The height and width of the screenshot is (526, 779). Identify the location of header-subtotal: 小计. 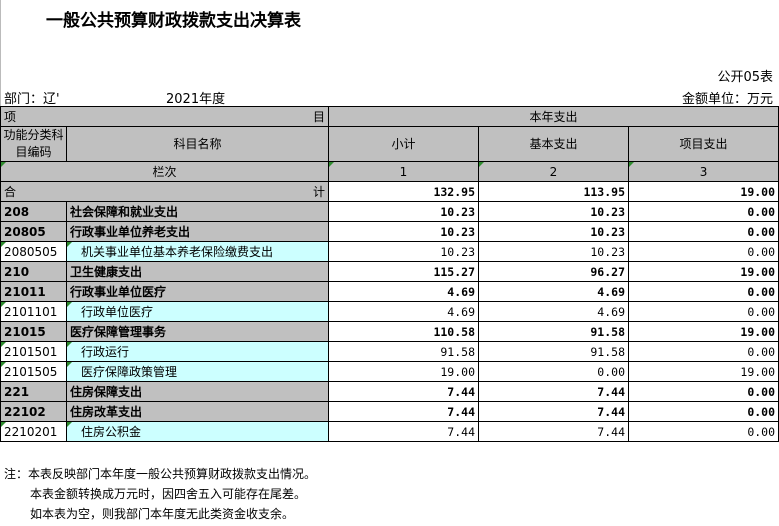
(403, 144).